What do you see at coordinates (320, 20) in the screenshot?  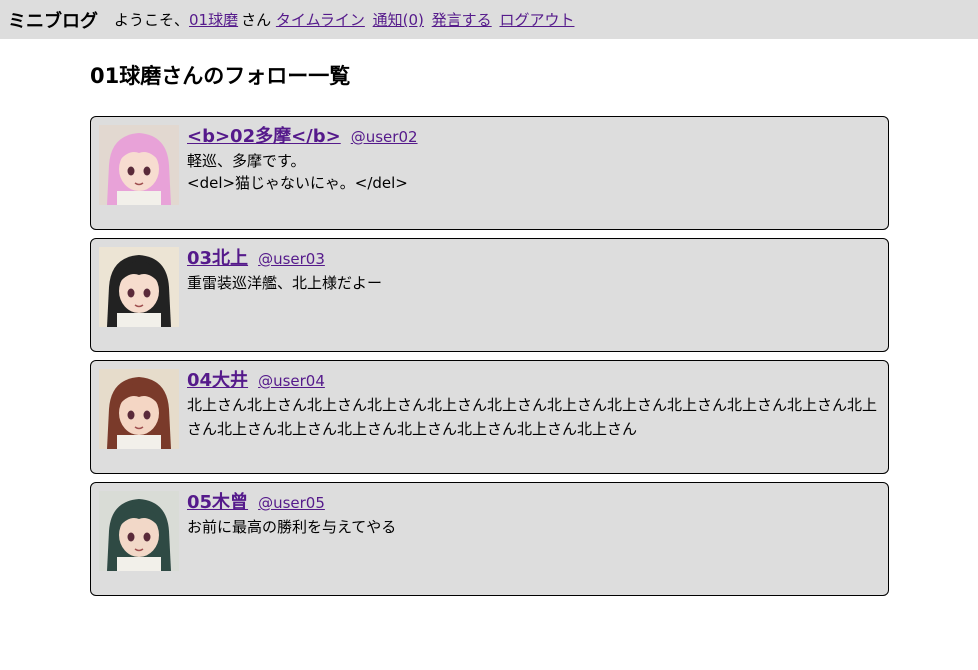 I see `nav-timeline-link: タイムライン` at bounding box center [320, 20].